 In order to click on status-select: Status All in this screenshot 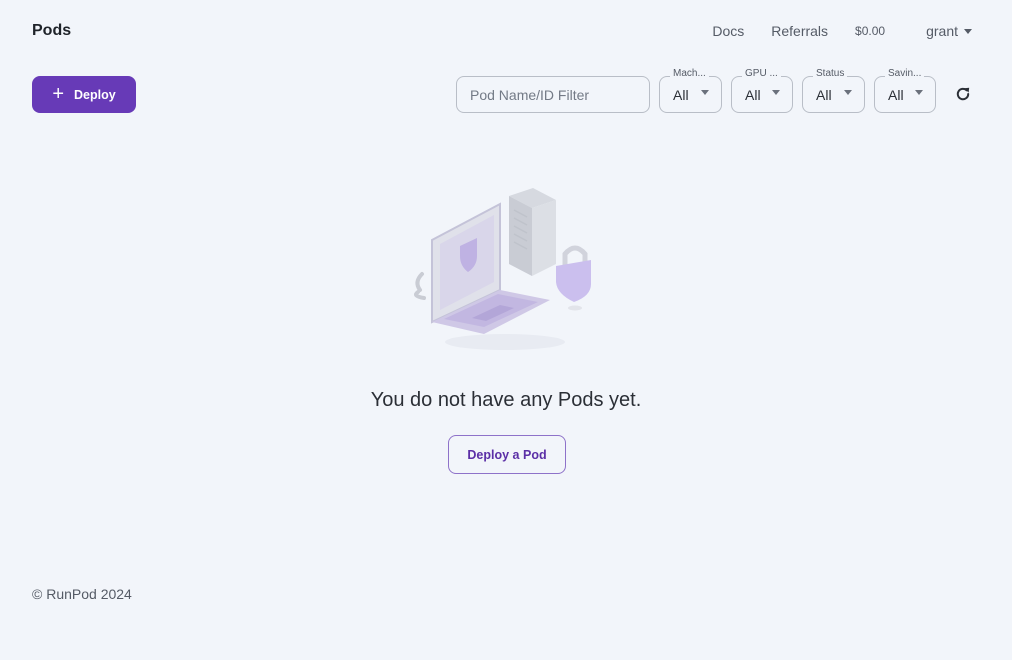, I will do `click(833, 90)`.